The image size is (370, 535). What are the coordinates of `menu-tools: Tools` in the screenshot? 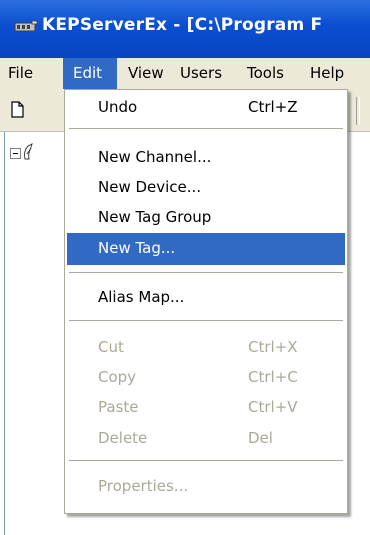 It's located at (265, 73).